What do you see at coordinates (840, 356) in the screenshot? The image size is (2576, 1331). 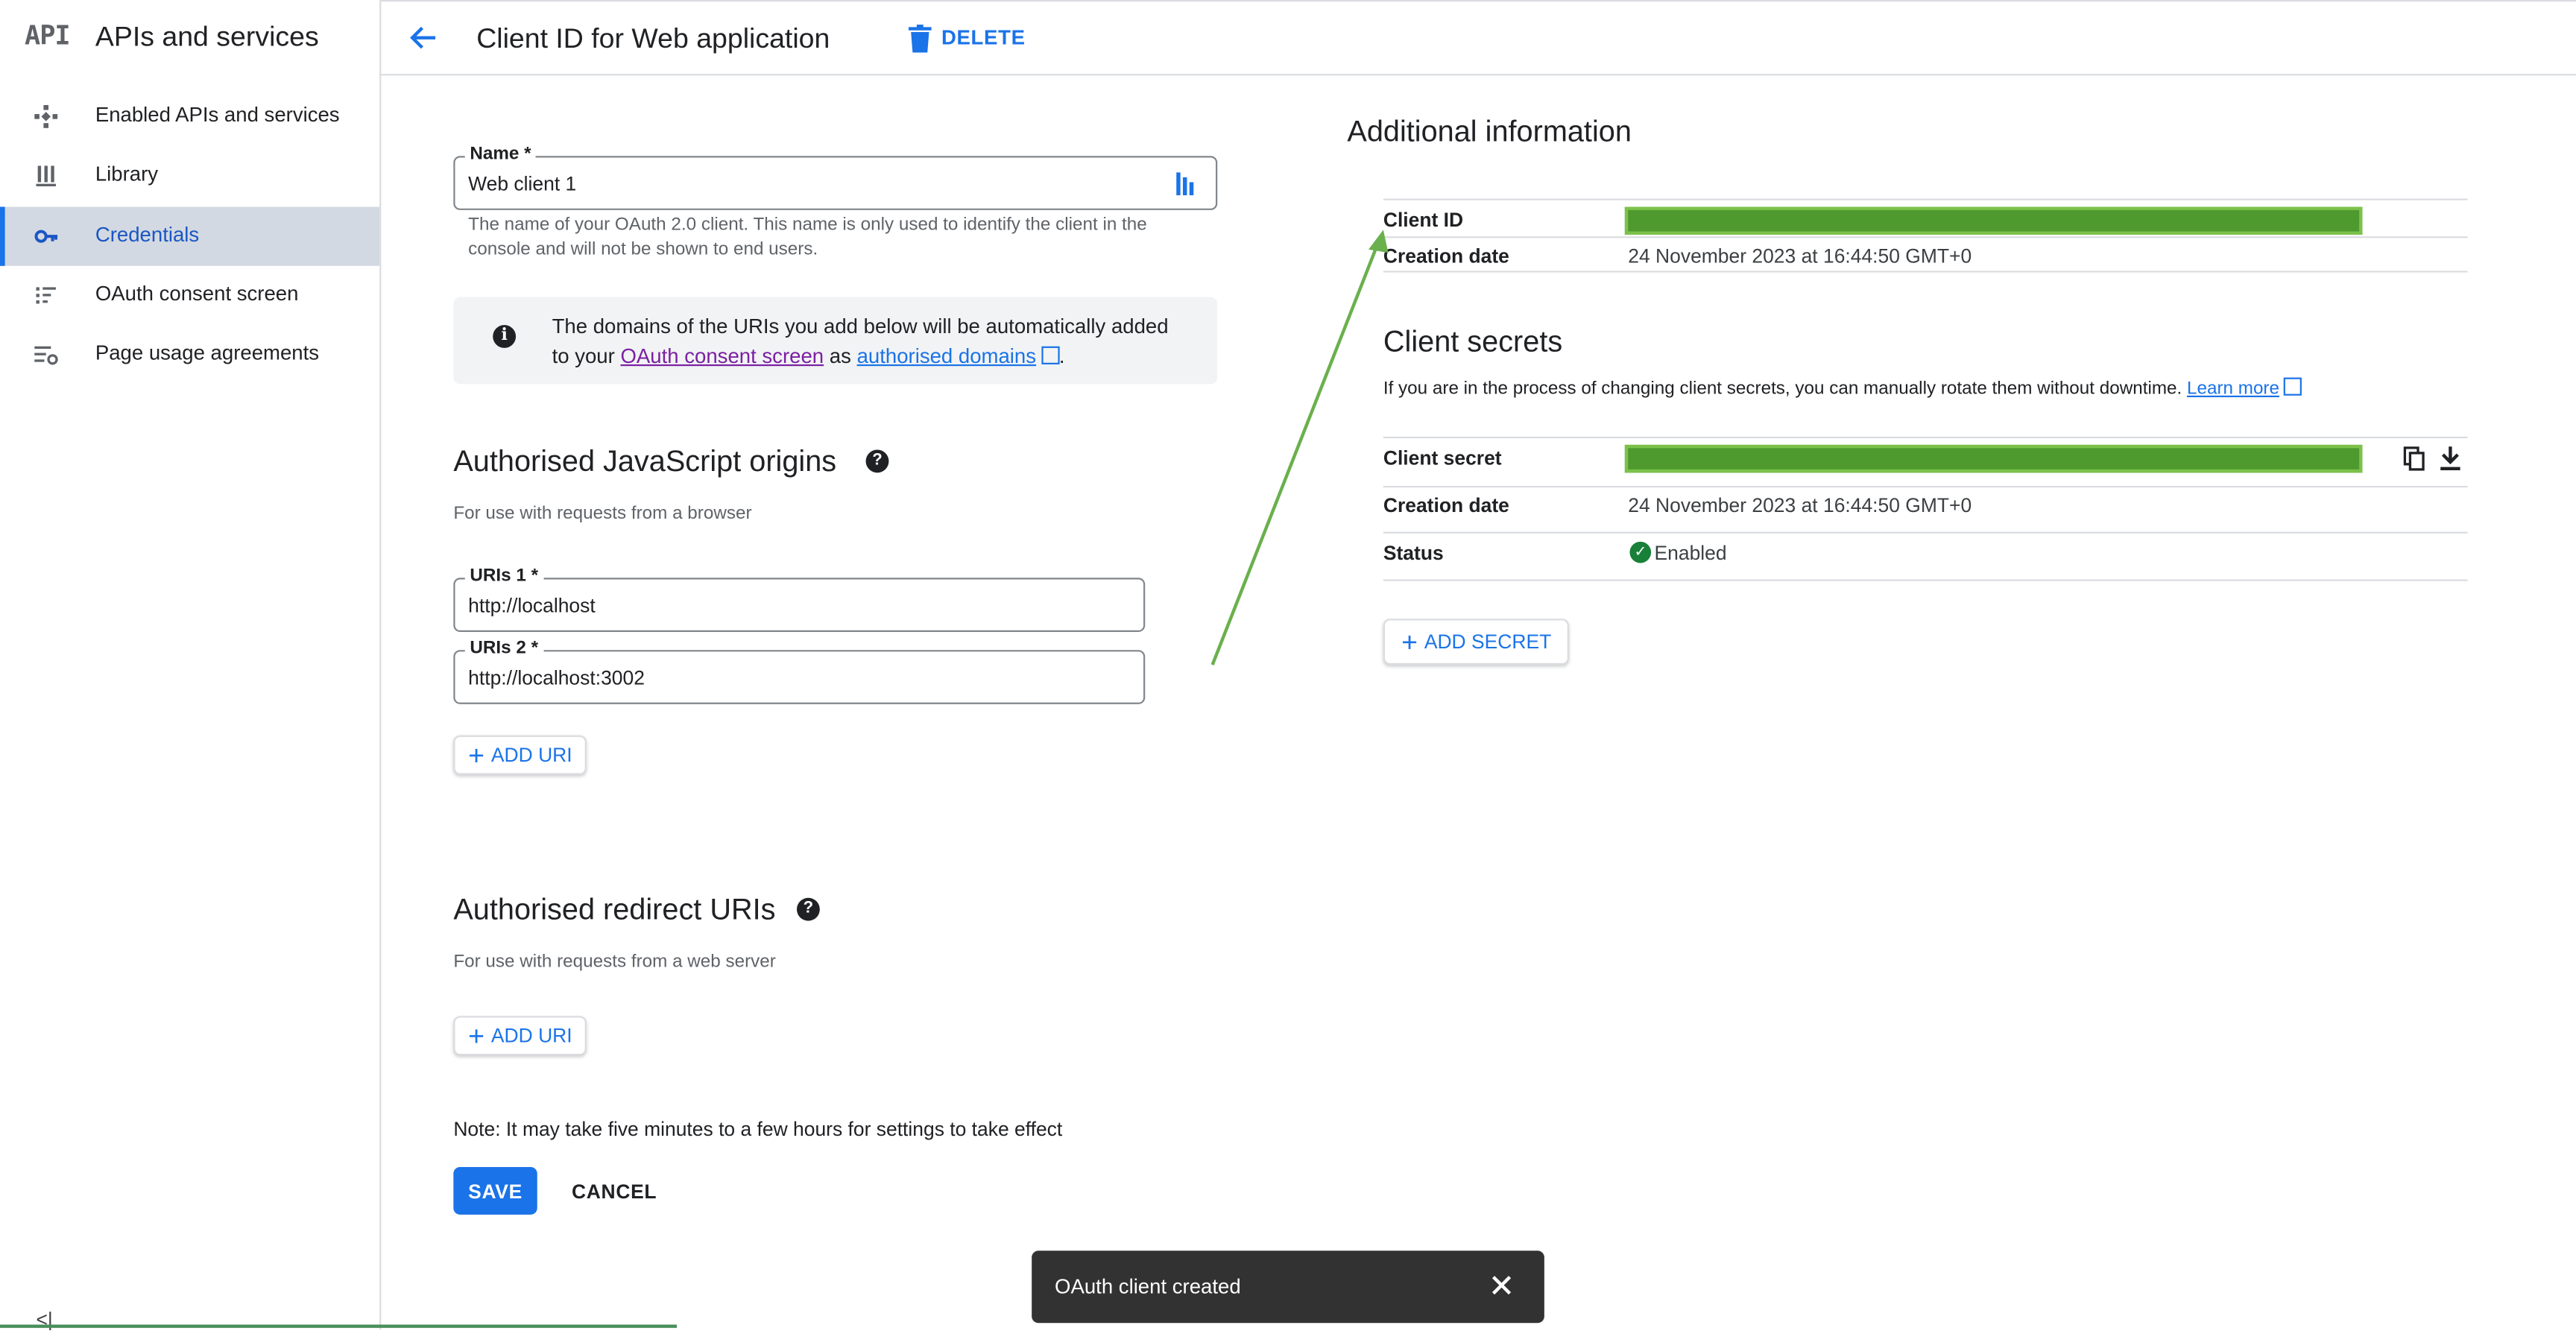 I see `info-text-mid: as` at bounding box center [840, 356].